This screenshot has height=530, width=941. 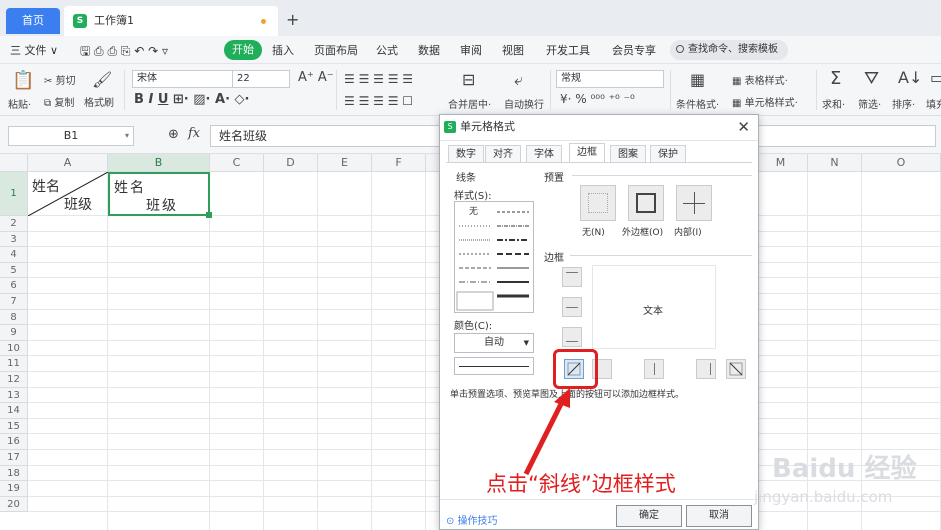 What do you see at coordinates (14, 286) in the screenshot?
I see `row-header-6: 6` at bounding box center [14, 286].